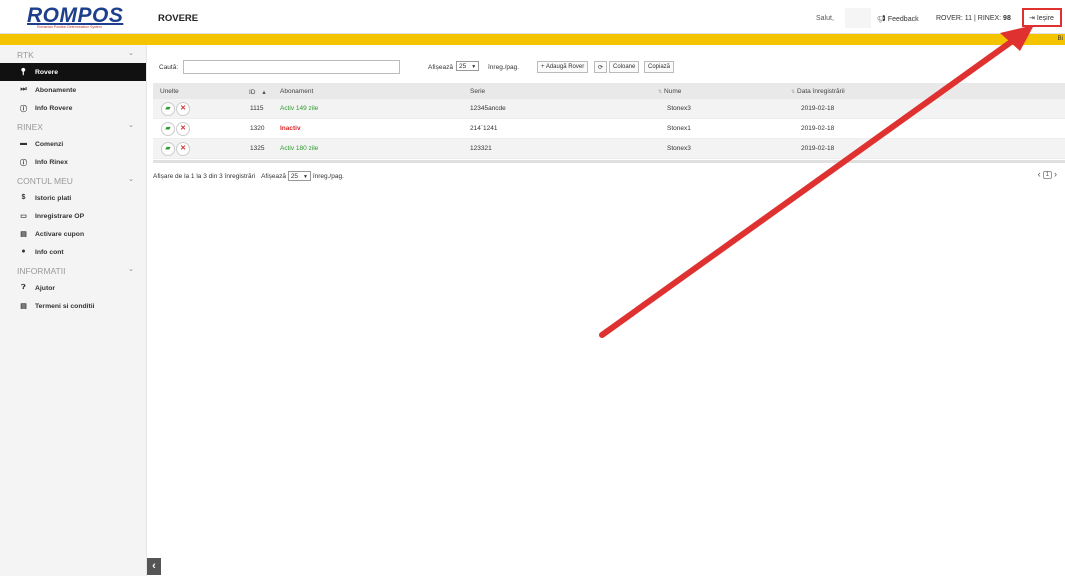 The width and height of the screenshot is (1065, 576). What do you see at coordinates (1055, 174) in the screenshot?
I see `chevron-right-icon: ›` at bounding box center [1055, 174].